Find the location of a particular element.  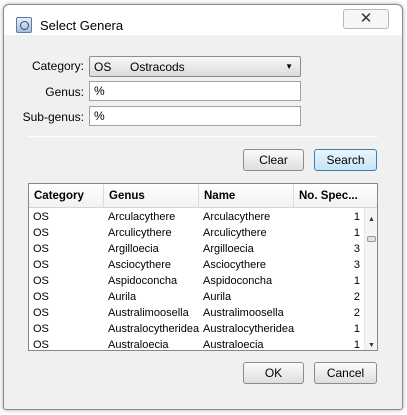

table-row: OS Aspidoconcha Aspidoconcha 1 is located at coordinates (197, 281).